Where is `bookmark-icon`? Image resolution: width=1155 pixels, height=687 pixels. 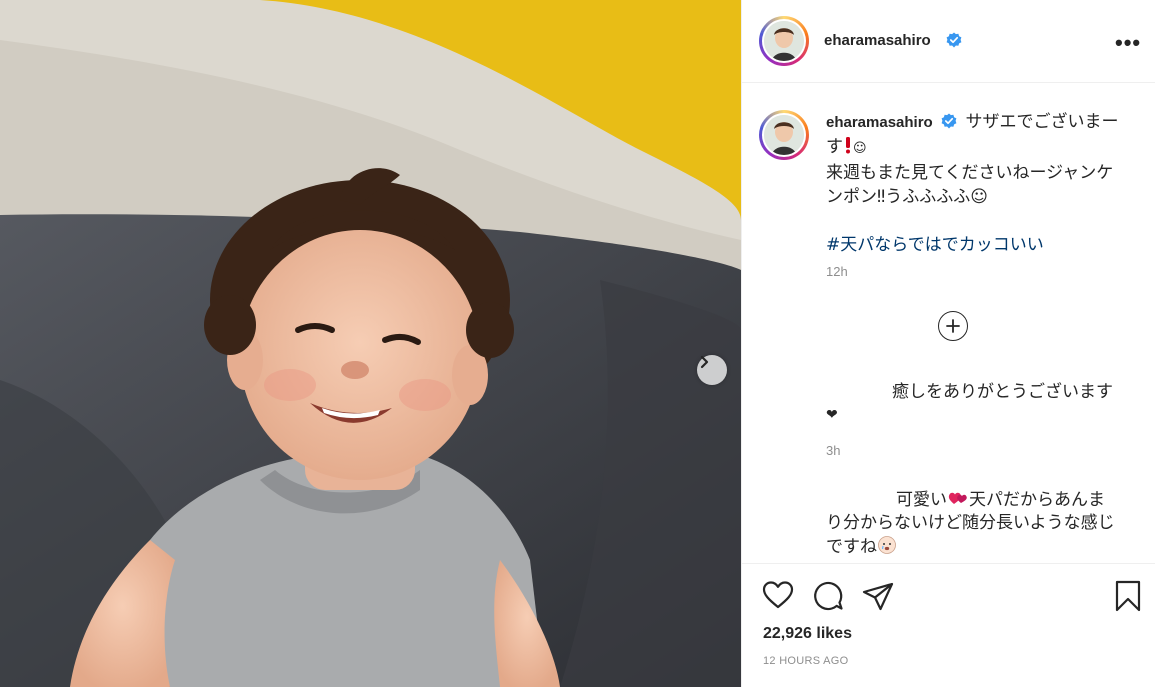 bookmark-icon is located at coordinates (1128, 596).